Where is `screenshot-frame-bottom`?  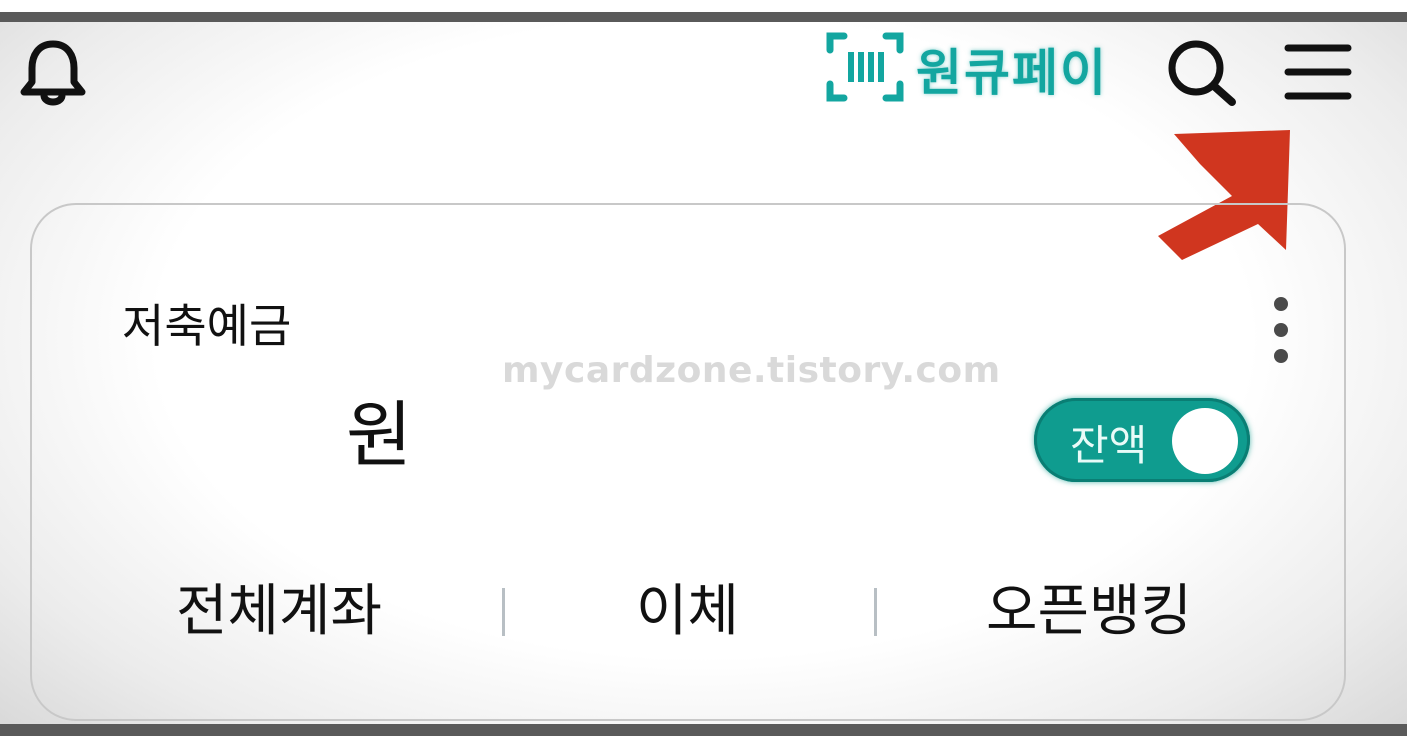
screenshot-frame-bottom is located at coordinates (703, 742).